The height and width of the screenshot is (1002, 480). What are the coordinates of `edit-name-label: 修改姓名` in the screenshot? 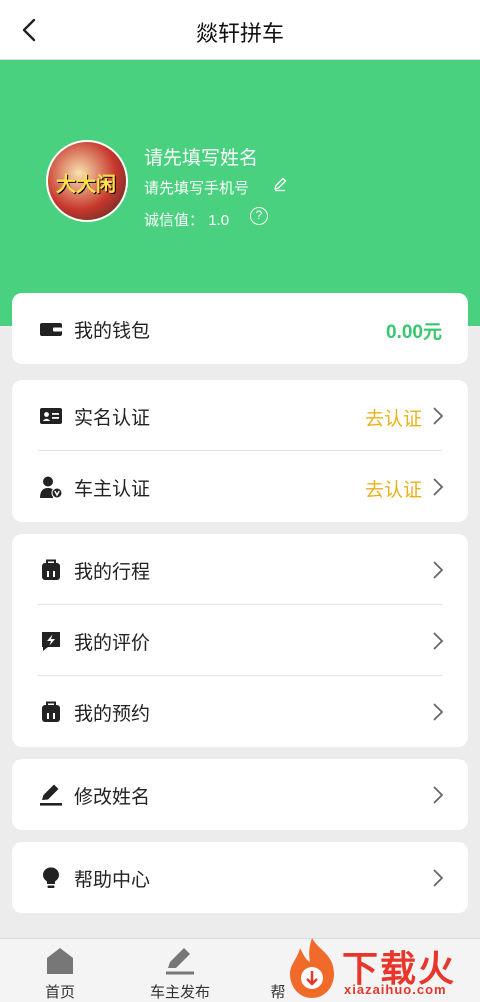 It's located at (112, 797).